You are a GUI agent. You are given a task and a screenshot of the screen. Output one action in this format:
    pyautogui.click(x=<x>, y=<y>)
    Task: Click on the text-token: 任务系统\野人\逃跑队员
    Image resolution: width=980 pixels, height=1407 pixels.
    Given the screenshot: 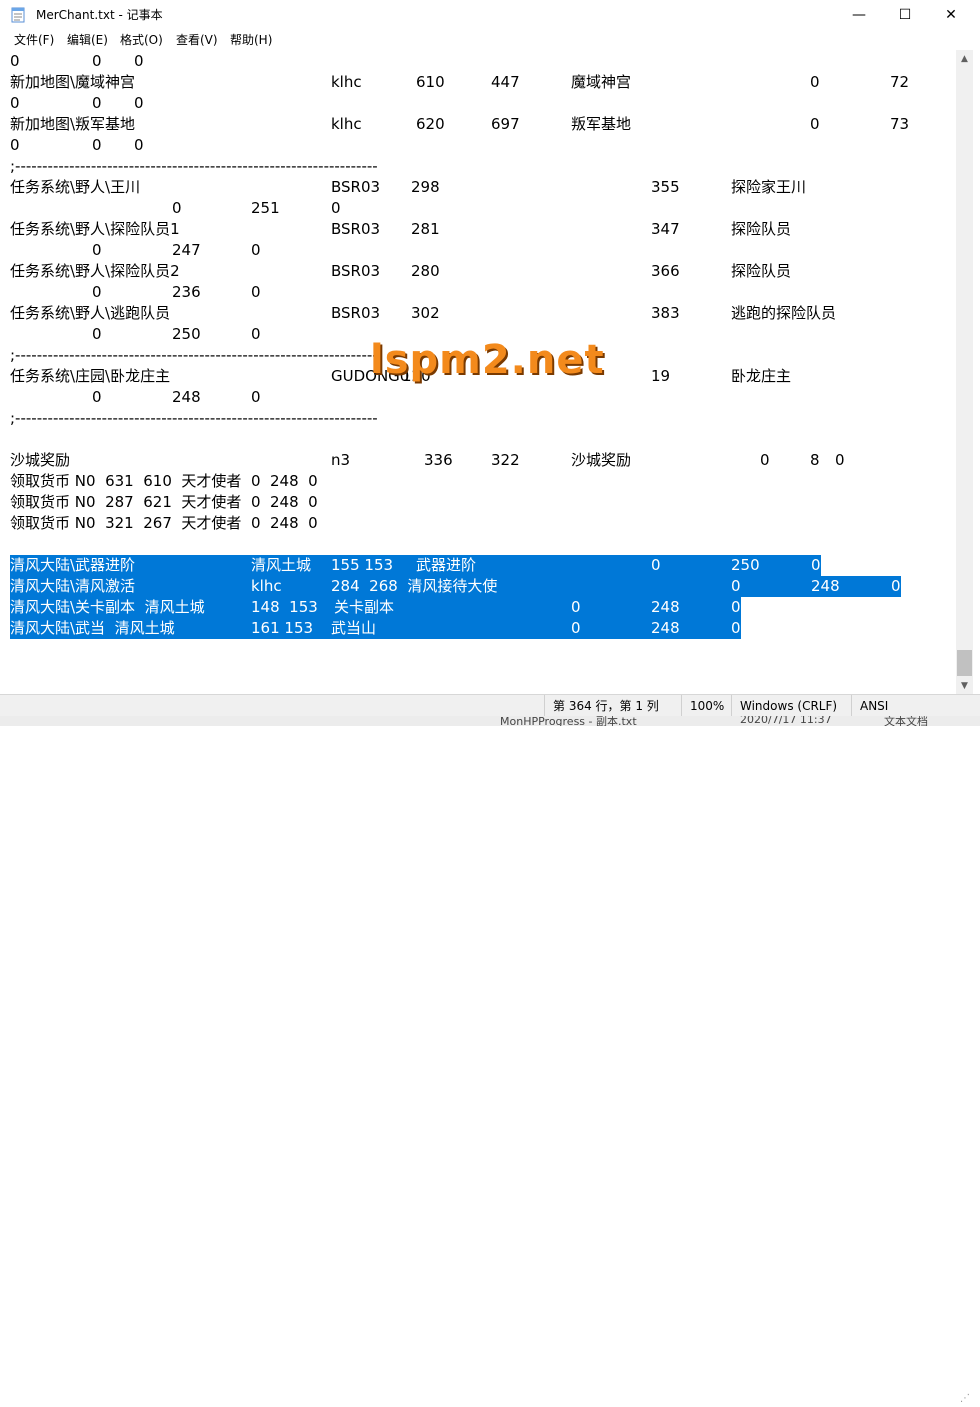 What is the action you would take?
    pyautogui.click(x=90, y=313)
    